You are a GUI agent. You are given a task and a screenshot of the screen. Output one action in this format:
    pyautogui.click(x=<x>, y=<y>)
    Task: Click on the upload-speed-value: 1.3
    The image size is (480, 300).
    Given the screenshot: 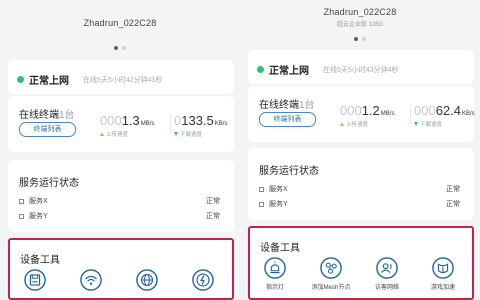 What is the action you would take?
    pyautogui.click(x=130, y=120)
    